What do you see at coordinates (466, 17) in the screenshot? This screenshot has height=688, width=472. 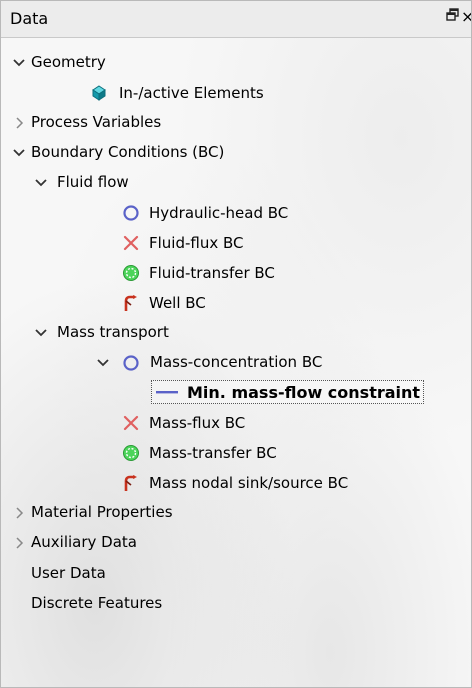 I see `close-icon: ×` at bounding box center [466, 17].